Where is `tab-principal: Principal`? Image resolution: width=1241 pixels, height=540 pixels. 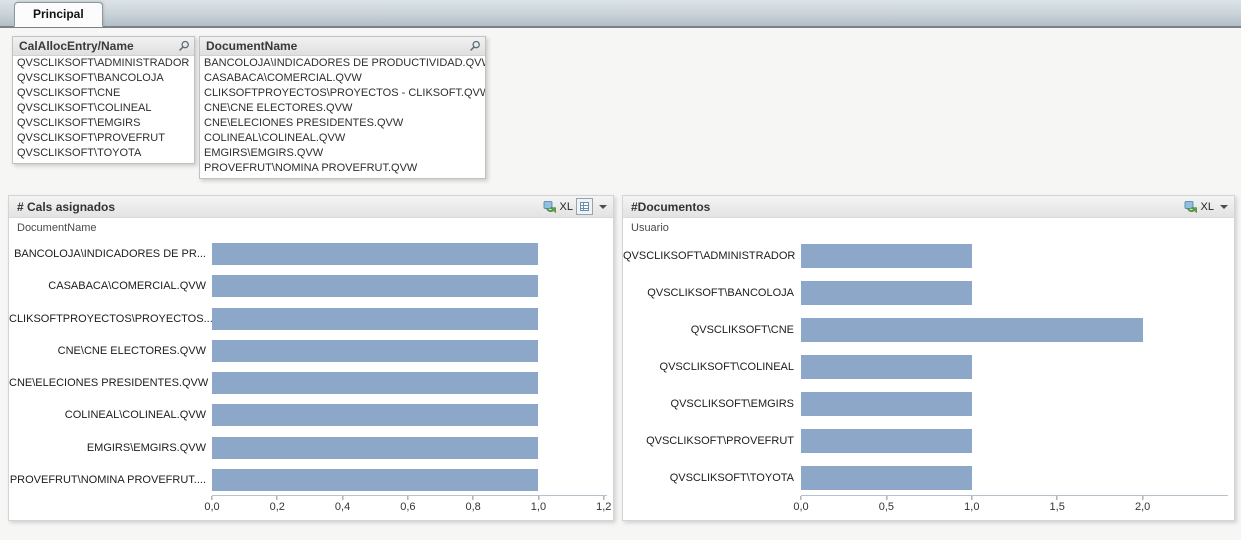 tab-principal: Principal is located at coordinates (58, 14).